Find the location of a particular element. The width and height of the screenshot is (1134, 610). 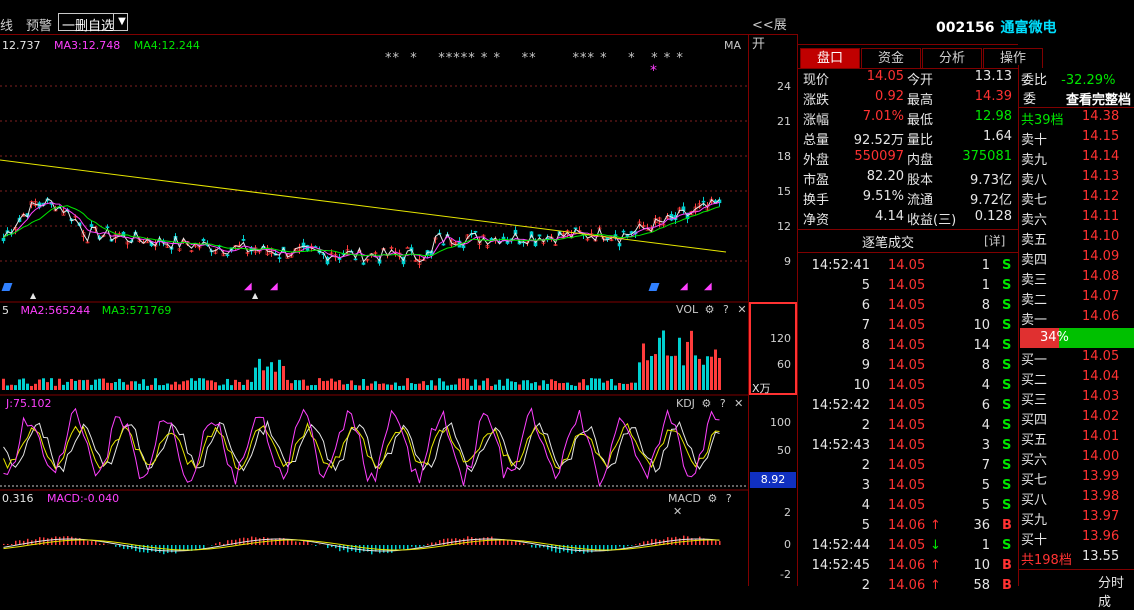

ma-tag: MA is located at coordinates (732, 45).